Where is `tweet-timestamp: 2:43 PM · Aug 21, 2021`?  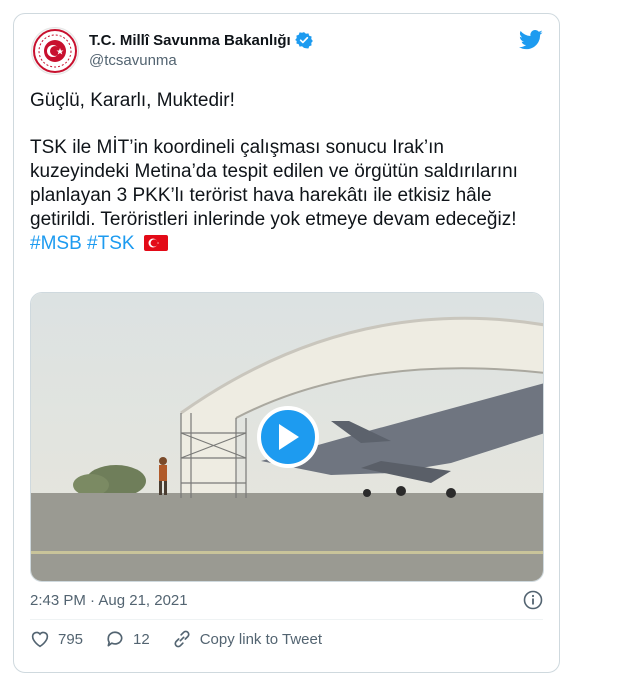 tweet-timestamp: 2:43 PM · Aug 21, 2021 is located at coordinates (109, 600).